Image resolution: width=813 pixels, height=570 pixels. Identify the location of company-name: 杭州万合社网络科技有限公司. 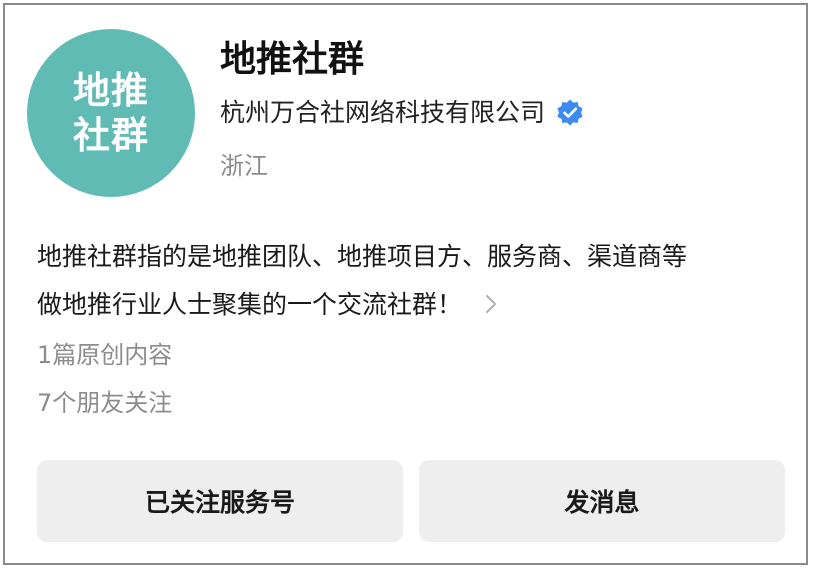
(383, 112).